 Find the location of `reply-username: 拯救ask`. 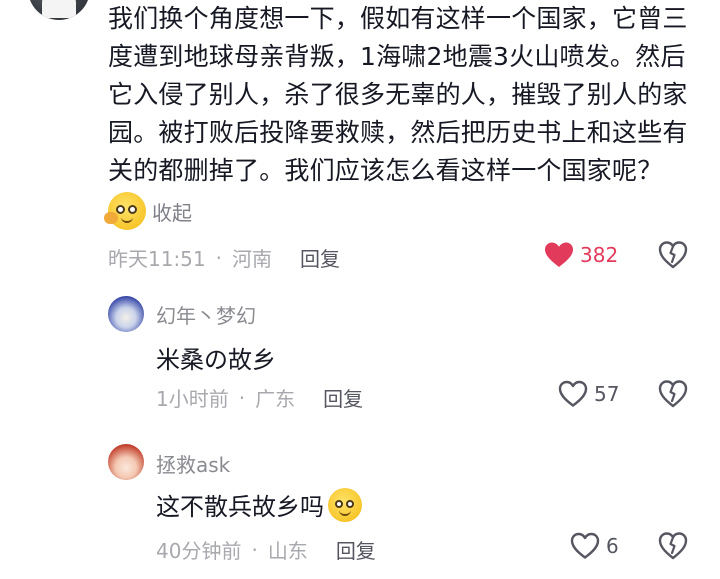

reply-username: 拯救ask is located at coordinates (193, 463).